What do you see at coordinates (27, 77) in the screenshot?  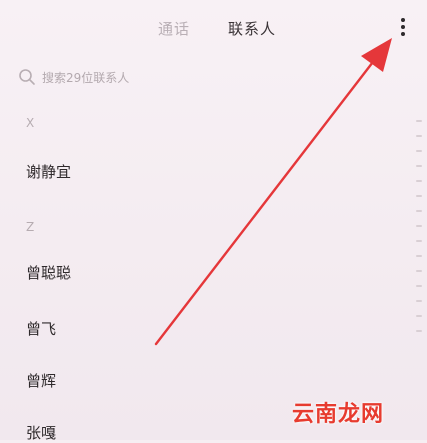 I see `search-icon` at bounding box center [27, 77].